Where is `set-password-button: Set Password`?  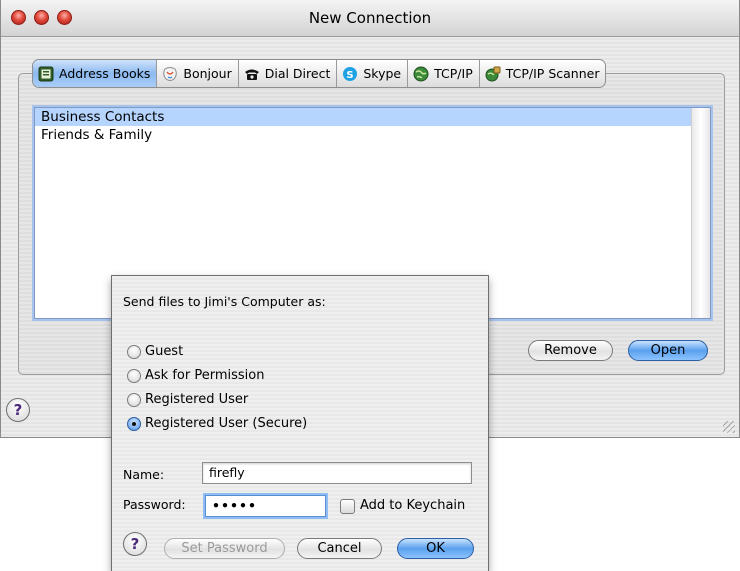
set-password-button: Set Password is located at coordinates (224, 548).